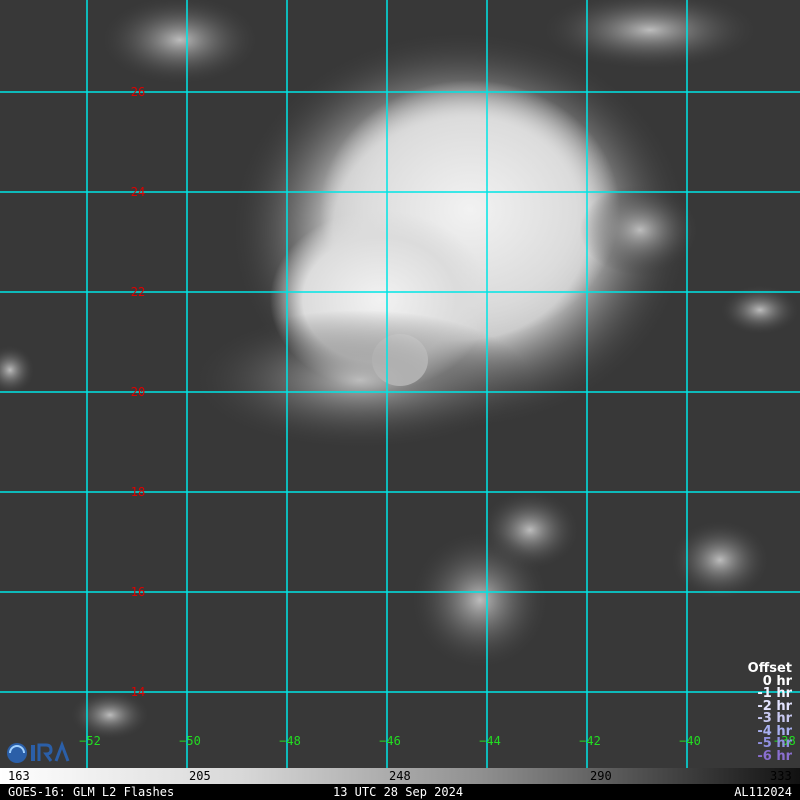  What do you see at coordinates (490, 741) in the screenshot?
I see `longitude-label: −44` at bounding box center [490, 741].